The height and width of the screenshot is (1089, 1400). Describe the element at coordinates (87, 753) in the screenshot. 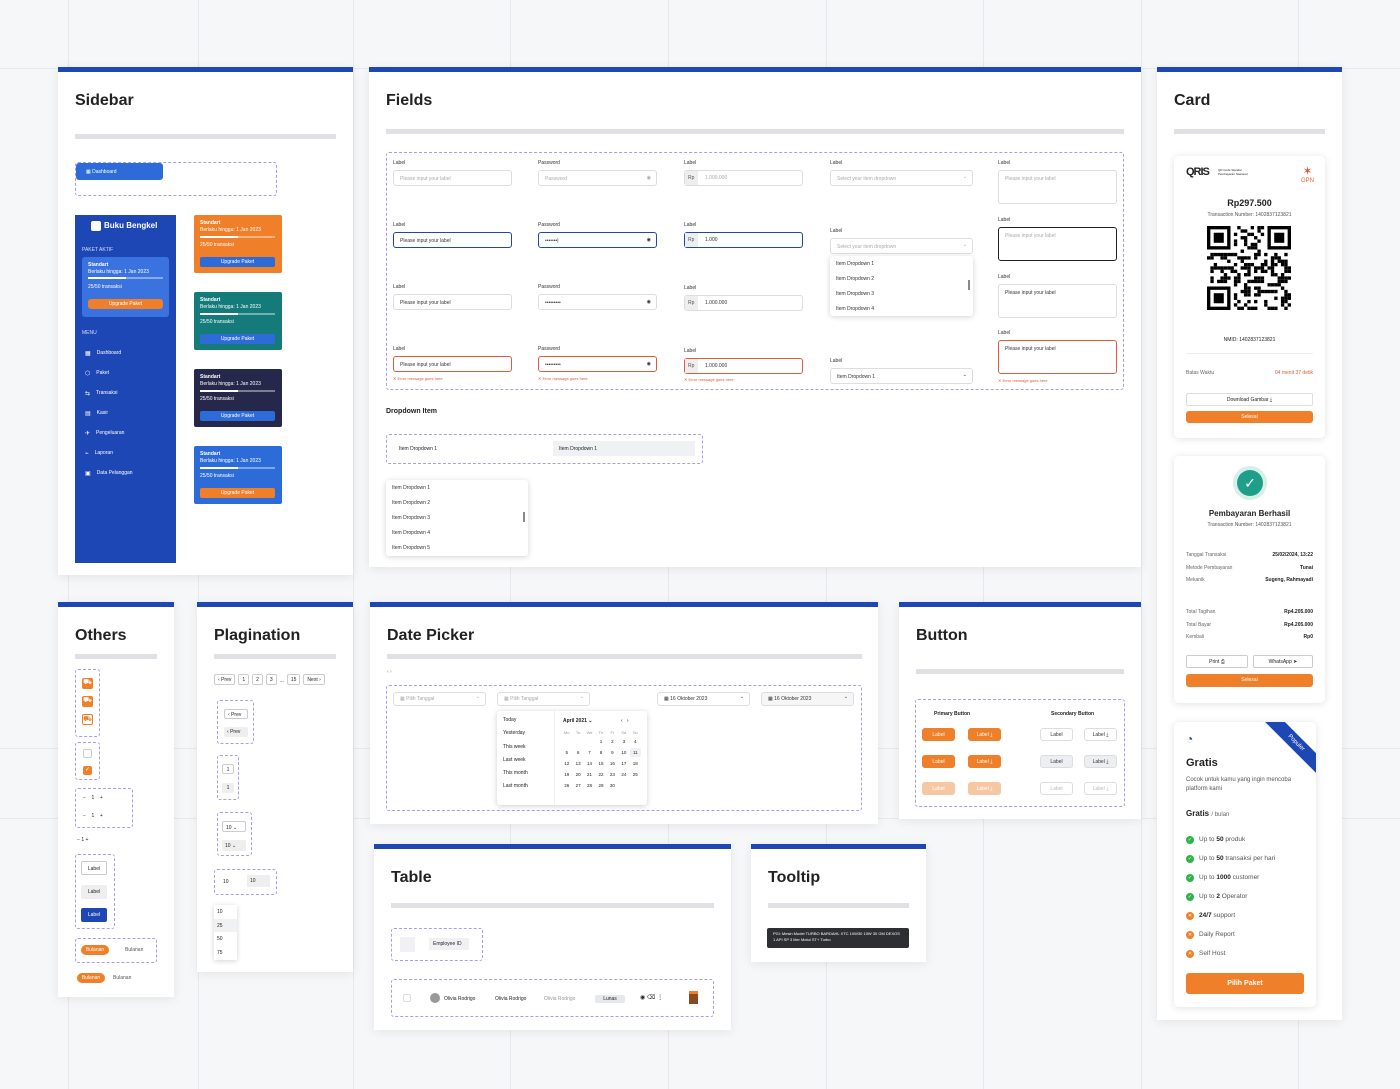

I see `checkbox` at that location.